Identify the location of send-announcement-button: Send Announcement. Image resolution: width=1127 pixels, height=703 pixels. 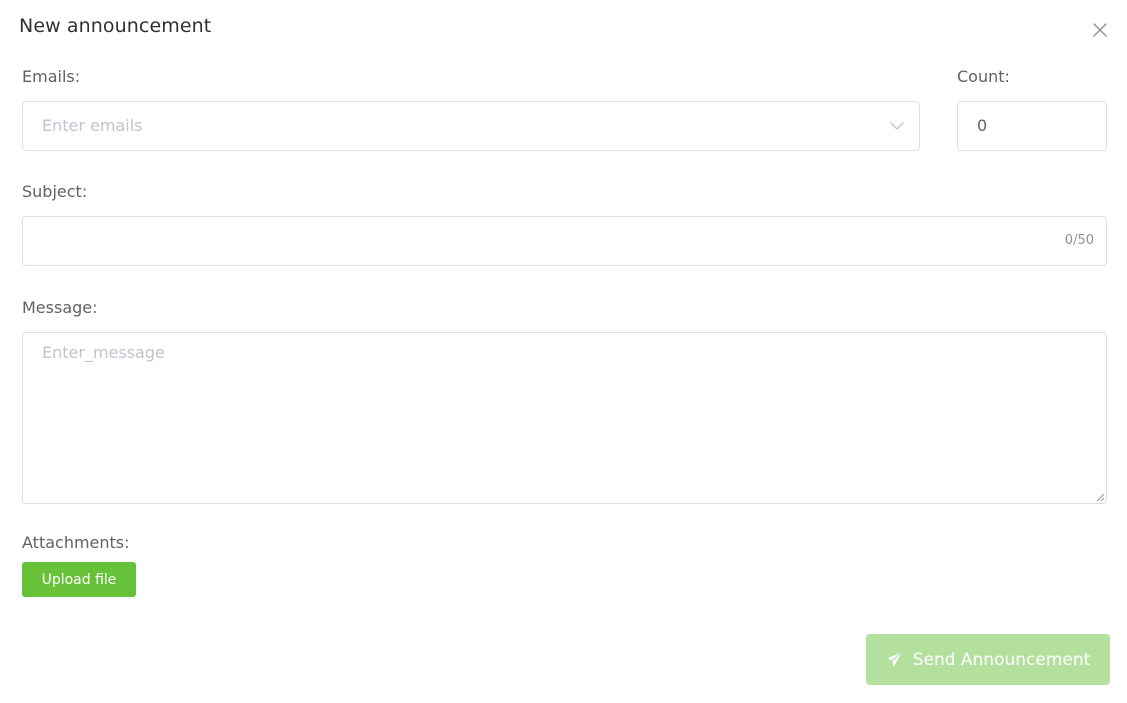
(988, 659).